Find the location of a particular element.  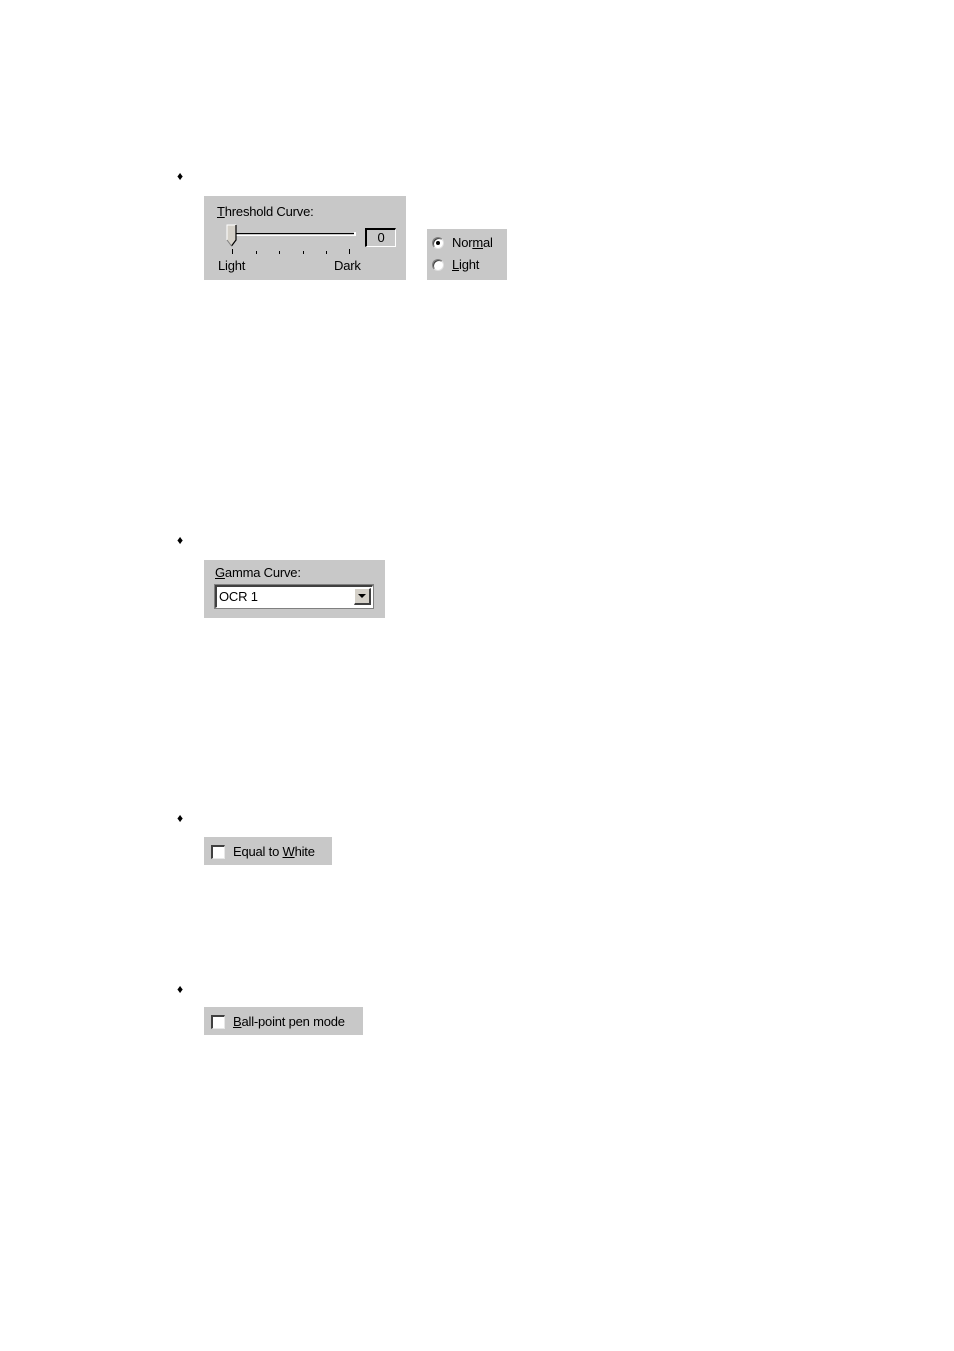

chevron-down-icon is located at coordinates (362, 596).